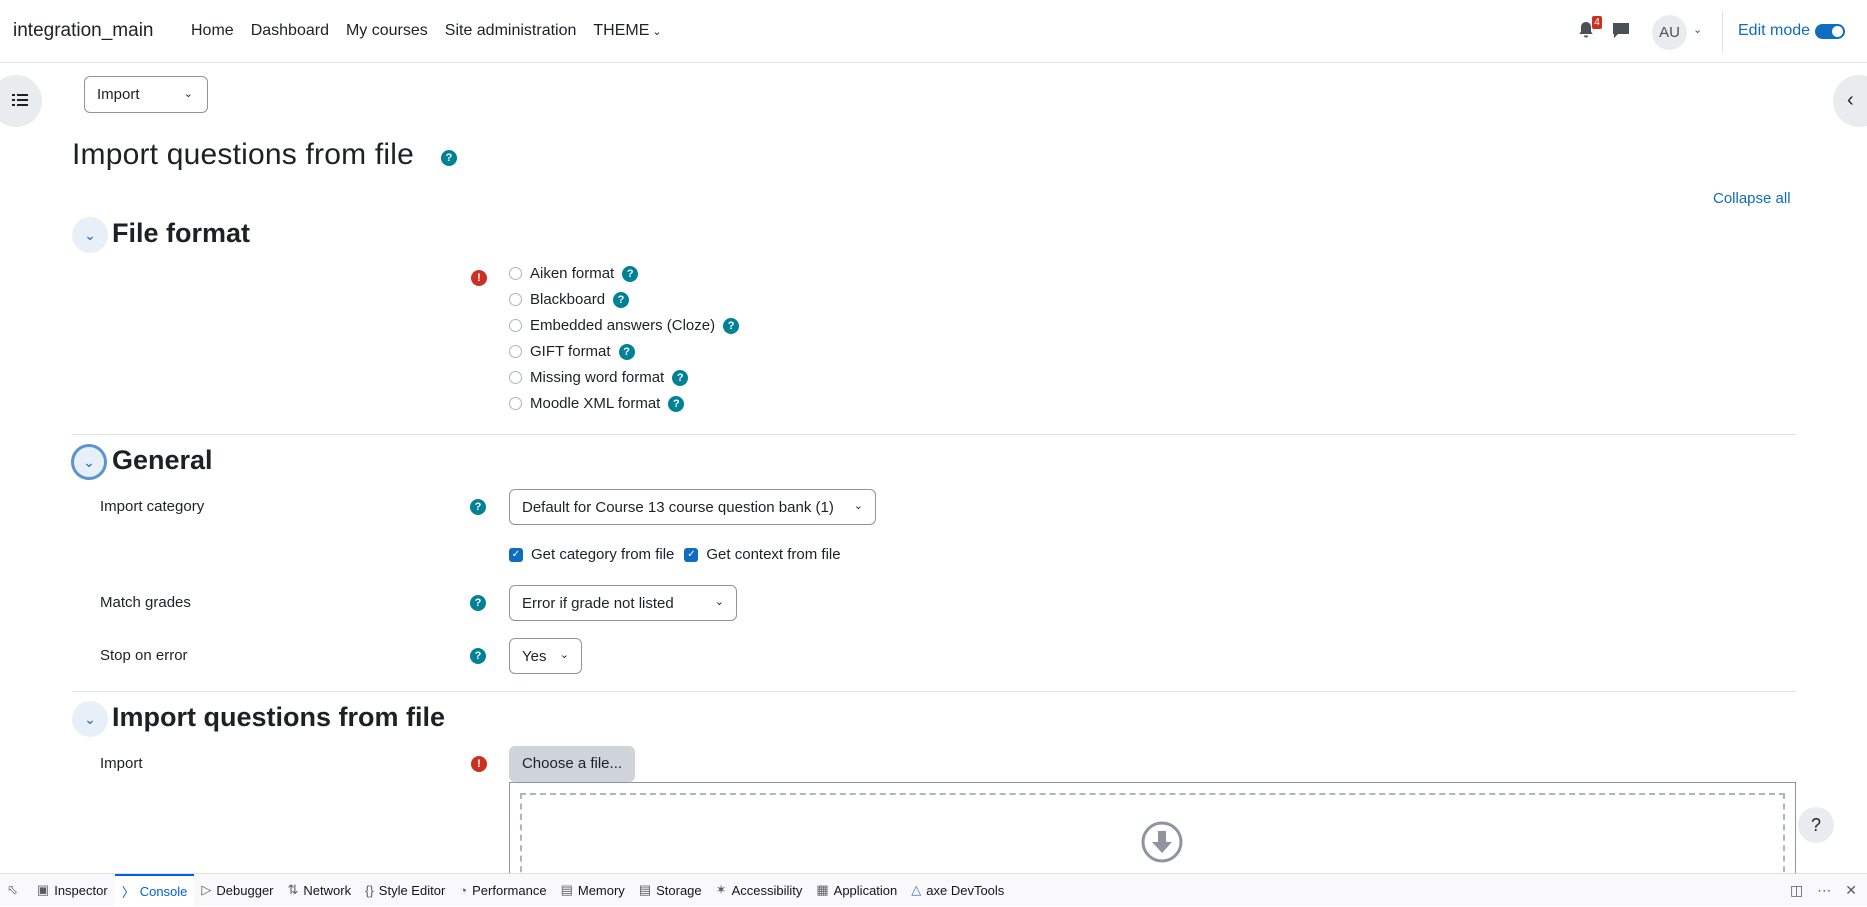  Describe the element at coordinates (566, 889) in the screenshot. I see `memory-icon: ▤` at that location.